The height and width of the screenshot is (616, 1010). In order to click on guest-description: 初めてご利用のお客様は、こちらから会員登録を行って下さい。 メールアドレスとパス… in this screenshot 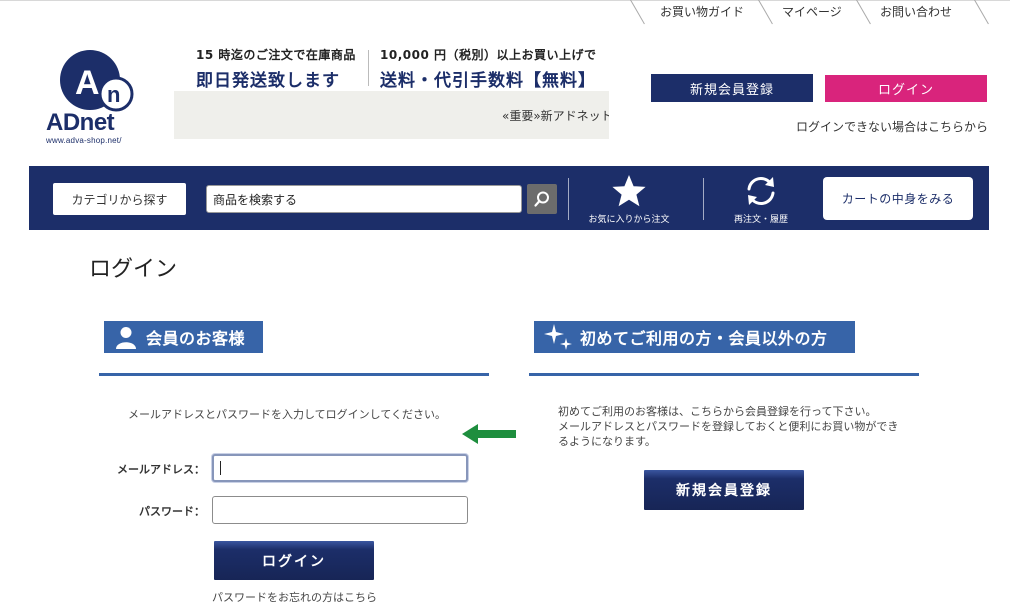, I will do `click(728, 426)`.